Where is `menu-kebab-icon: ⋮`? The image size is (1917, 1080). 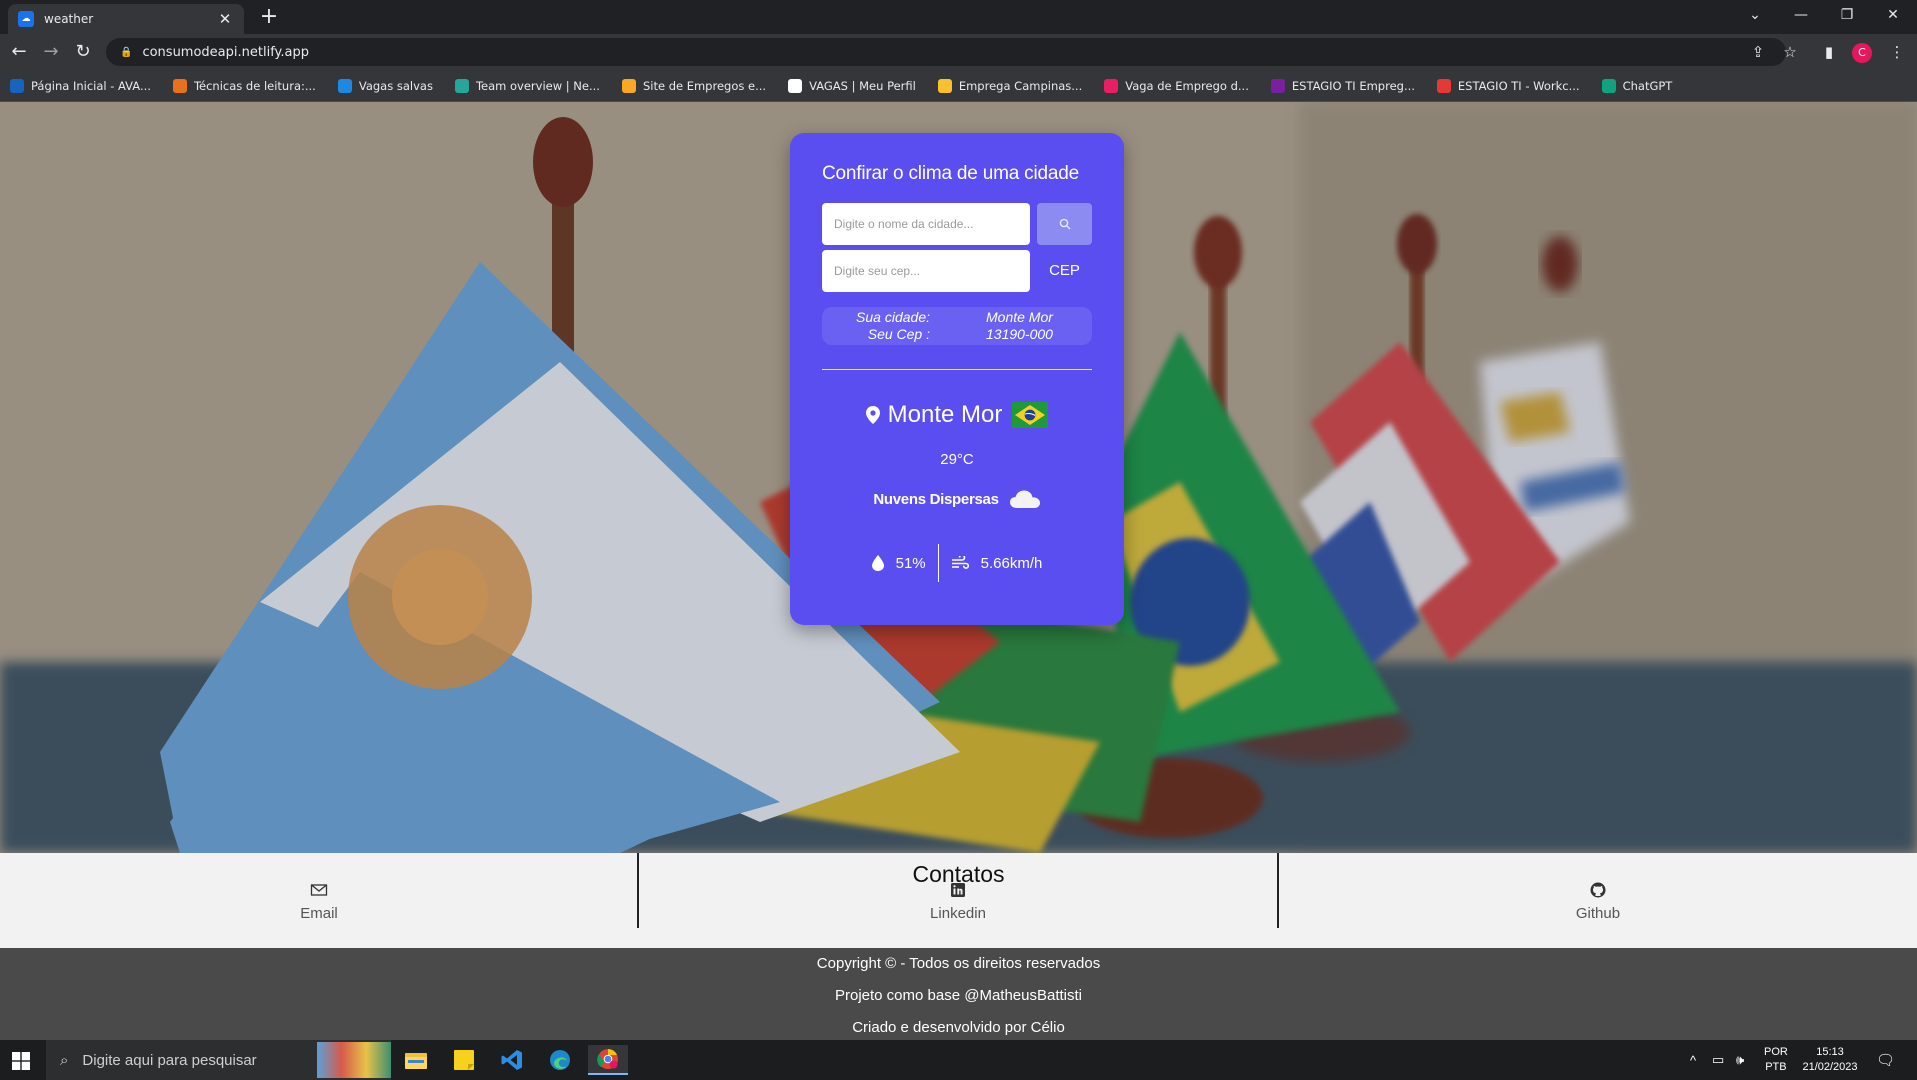
menu-kebab-icon: ⋮ is located at coordinates (1897, 52).